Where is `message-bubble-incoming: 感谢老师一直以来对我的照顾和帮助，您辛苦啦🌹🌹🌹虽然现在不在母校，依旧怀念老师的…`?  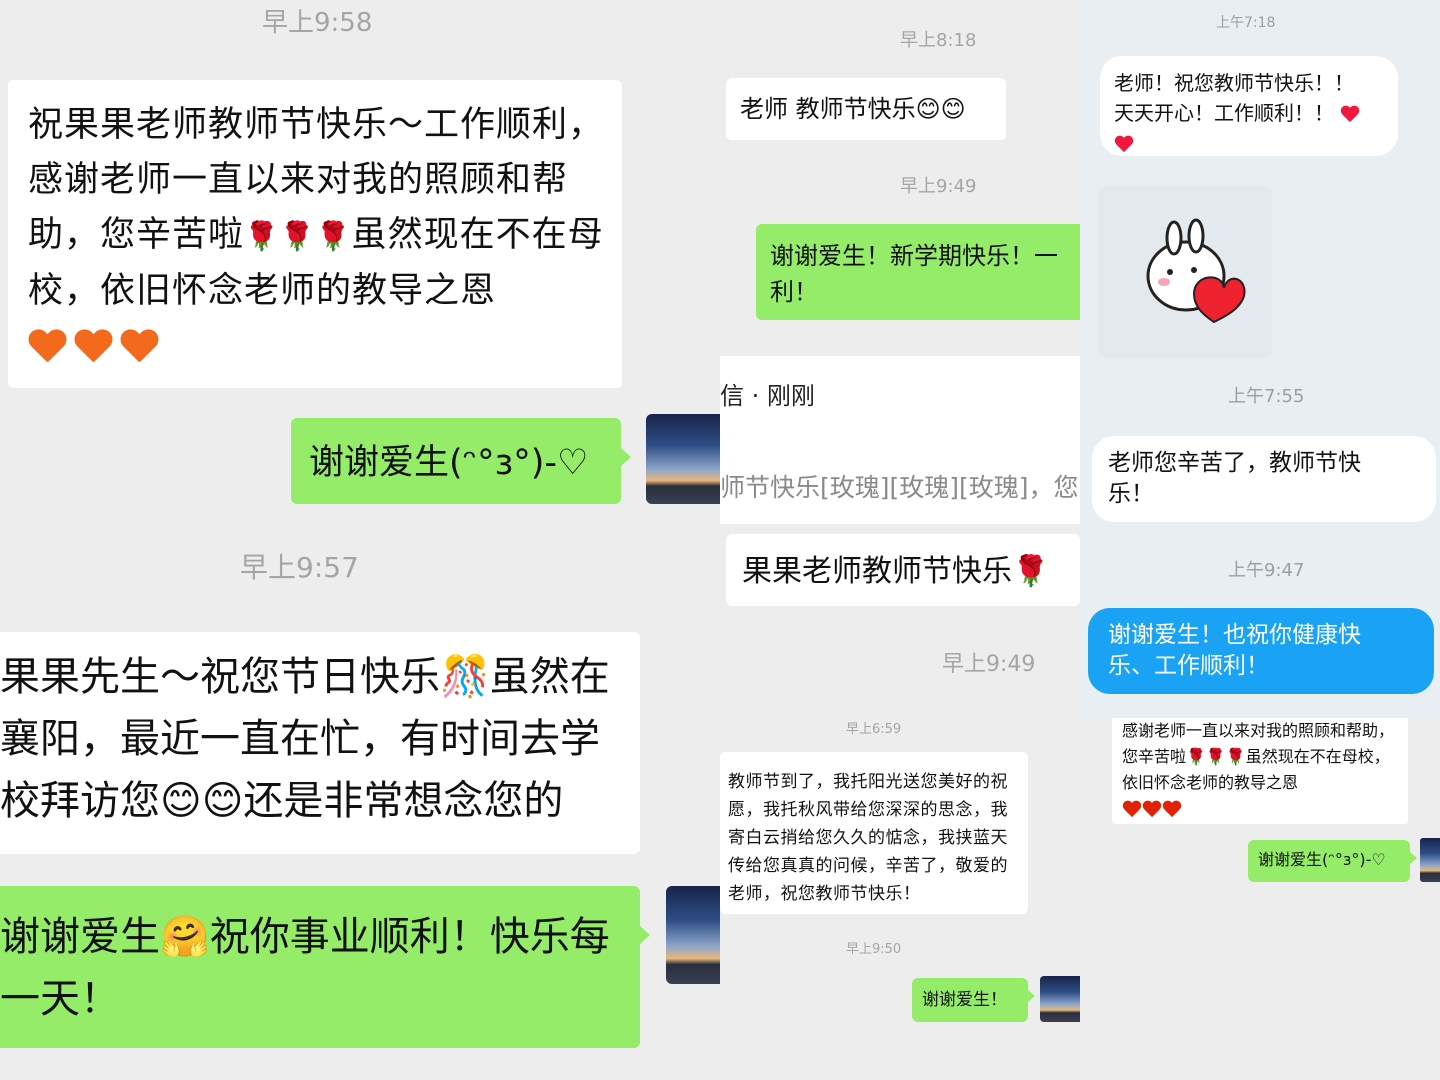
message-bubble-incoming: 感谢老师一直以来对我的照顾和帮助，您辛苦啦🌹🌹🌹虽然现在不在母校，依旧怀念老师的… is located at coordinates (1260, 771).